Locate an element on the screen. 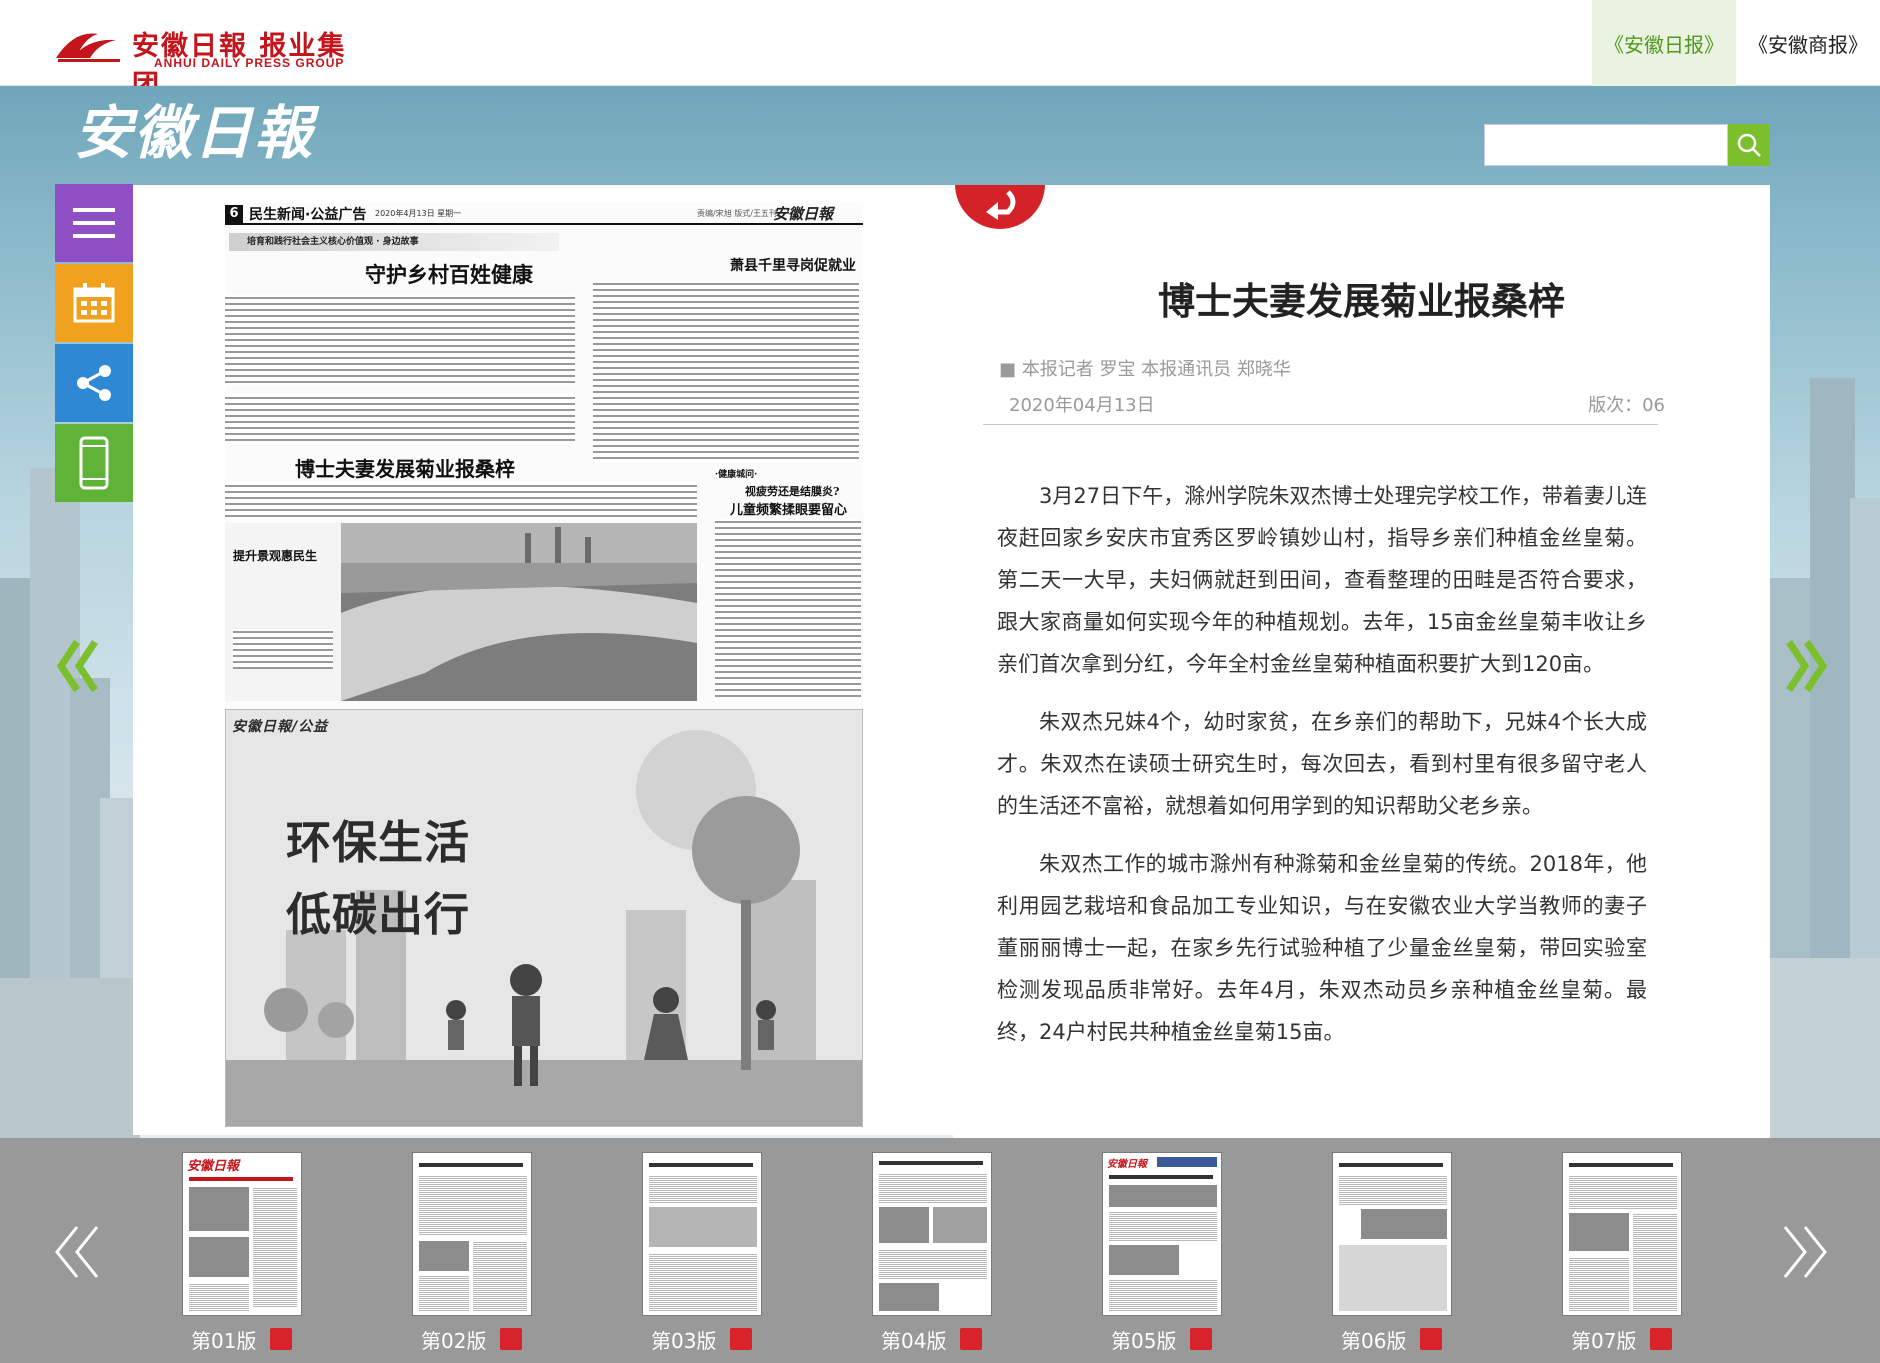 This screenshot has height=1363, width=1880. thumbs-prev-arrow is located at coordinates (78, 1252).